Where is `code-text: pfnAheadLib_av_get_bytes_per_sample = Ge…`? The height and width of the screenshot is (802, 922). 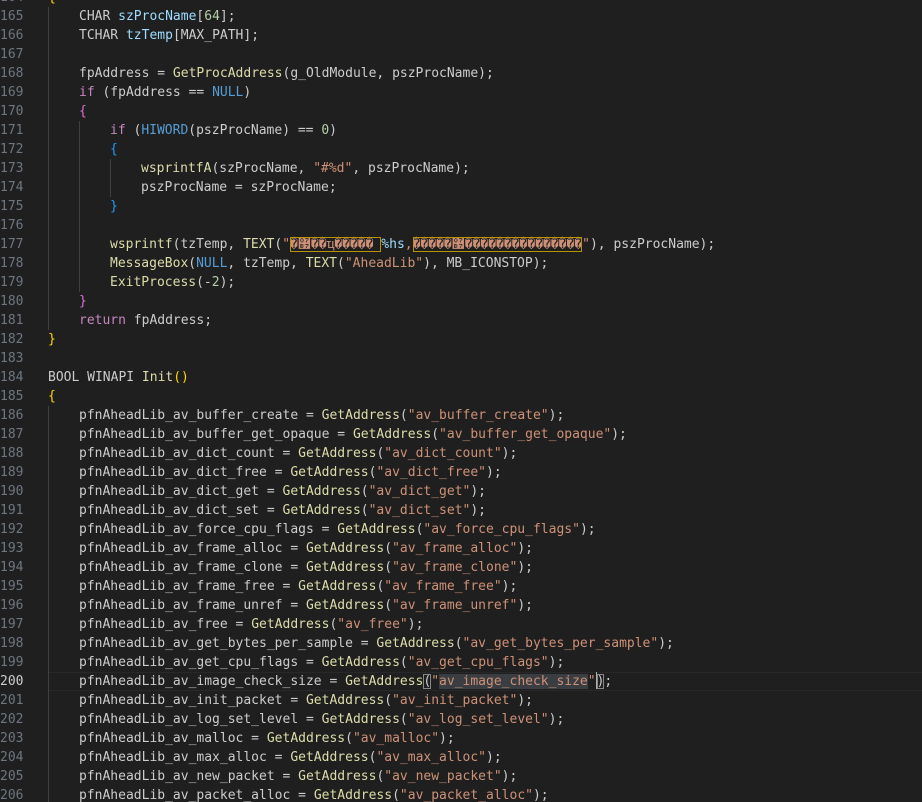
code-text: pfnAheadLib_av_get_bytes_per_sample = Ge… is located at coordinates (485, 643).